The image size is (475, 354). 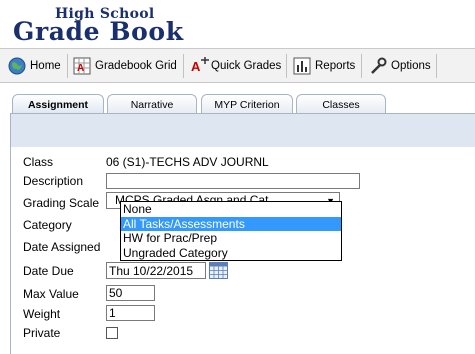 What do you see at coordinates (246, 66) in the screenshot?
I see `quick-grades-label: Quick Grades` at bounding box center [246, 66].